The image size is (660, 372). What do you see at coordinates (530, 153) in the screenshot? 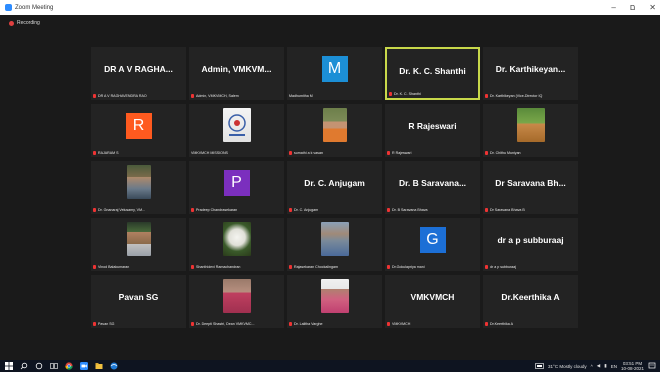
I see `participant-label: Dr. Chithu Muniyan` at bounding box center [530, 153].